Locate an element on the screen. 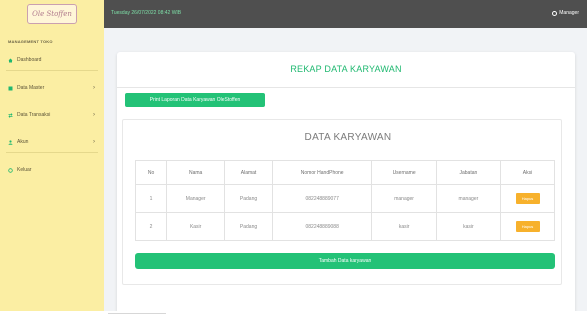 The height and width of the screenshot is (316, 587). print-report-button: Print Laporan Data Karyawan OleStoffen is located at coordinates (195, 100).